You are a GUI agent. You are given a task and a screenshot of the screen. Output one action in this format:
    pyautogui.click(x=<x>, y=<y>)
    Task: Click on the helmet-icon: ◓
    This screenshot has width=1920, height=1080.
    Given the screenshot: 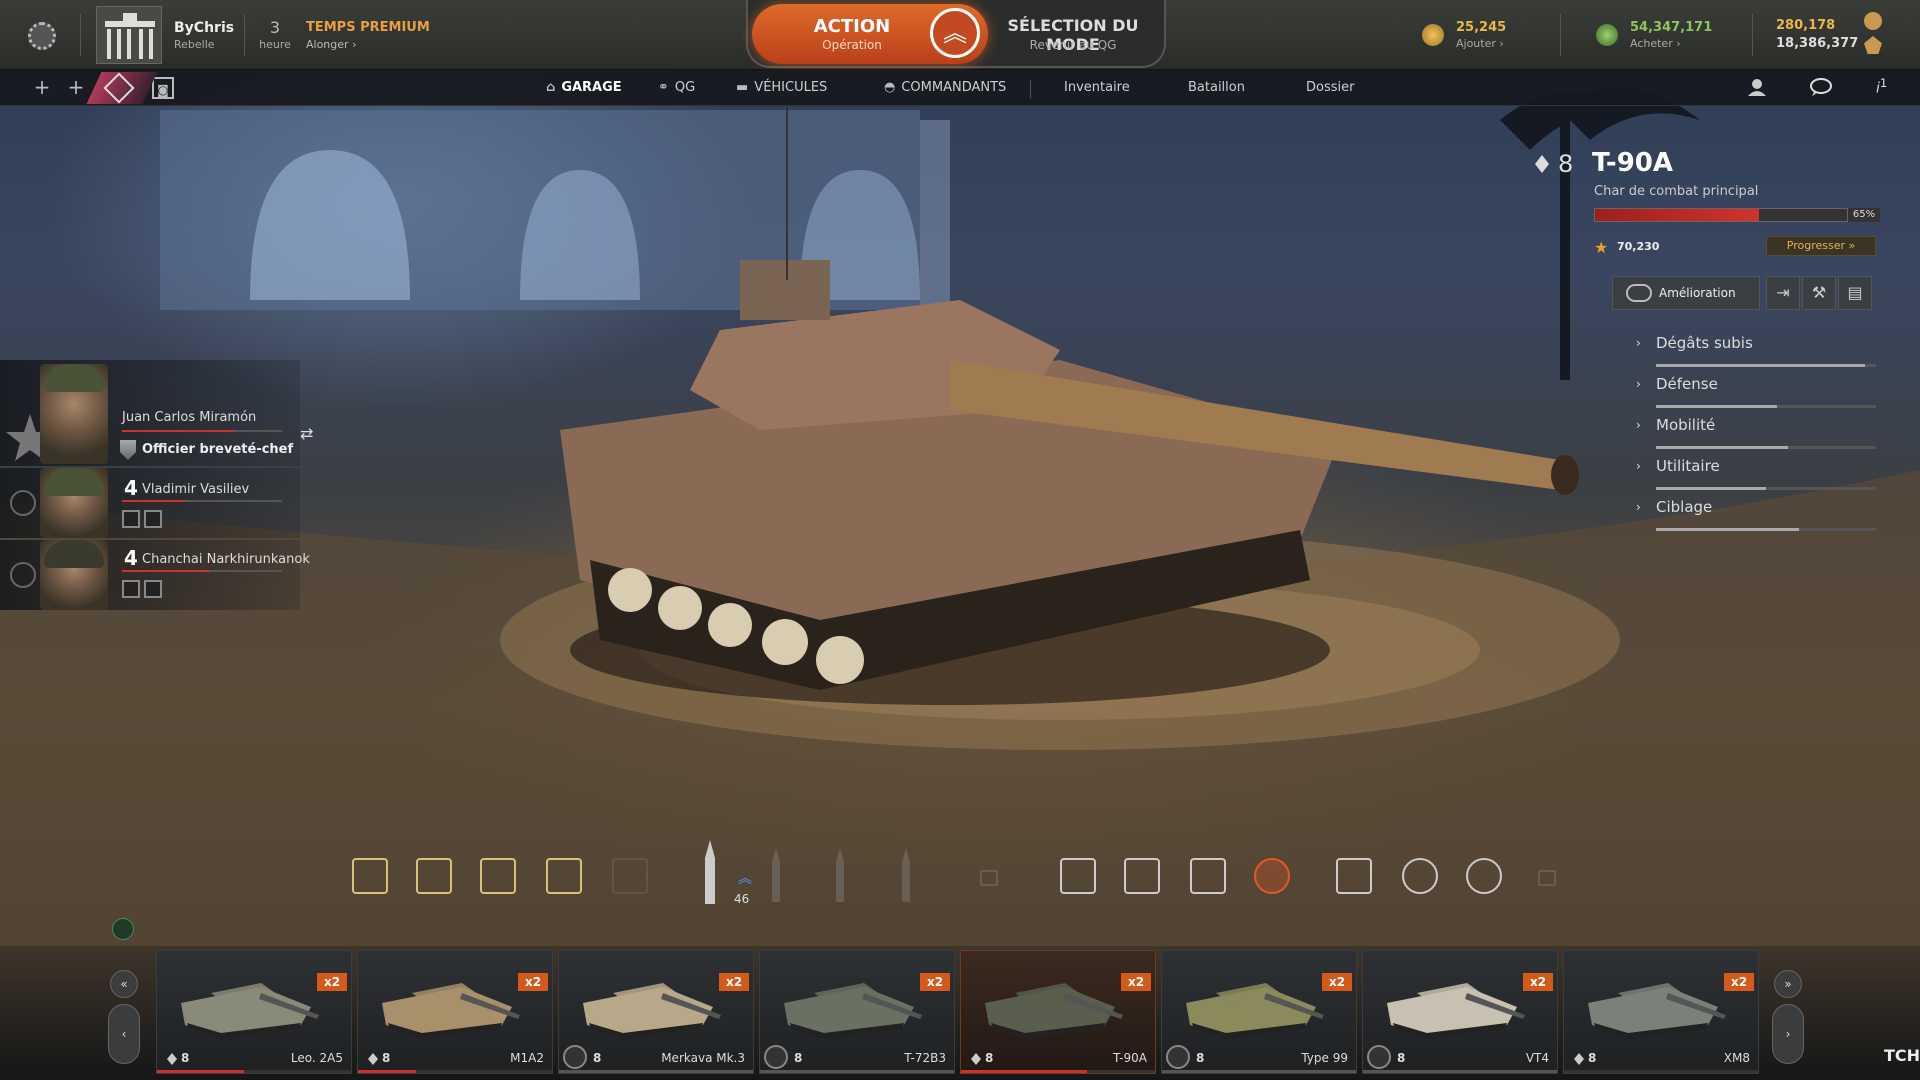 What is the action you would take?
    pyautogui.click(x=890, y=87)
    